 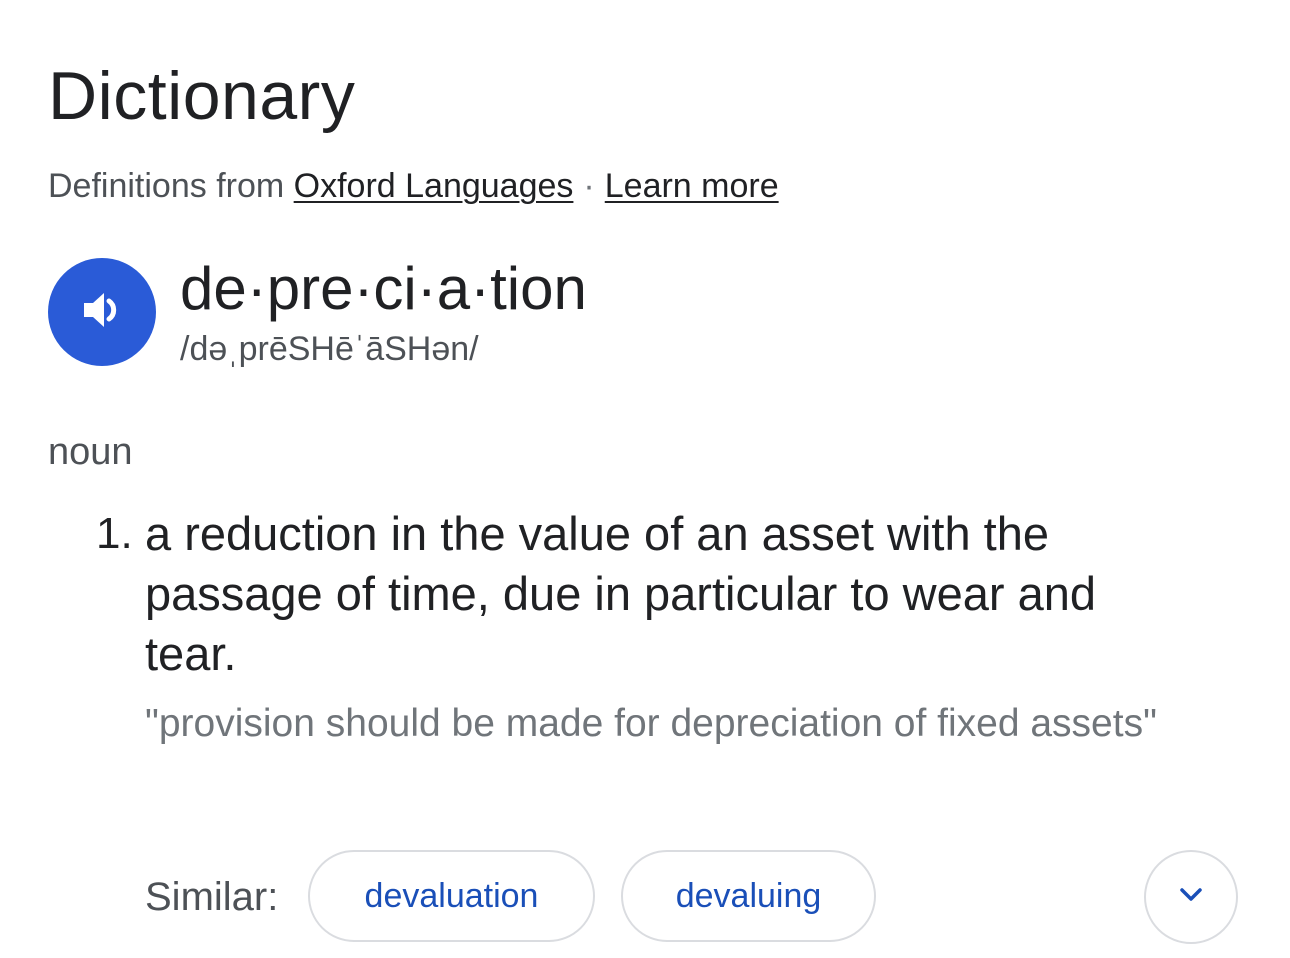 What do you see at coordinates (212, 897) in the screenshot?
I see `similar-label: Similar:` at bounding box center [212, 897].